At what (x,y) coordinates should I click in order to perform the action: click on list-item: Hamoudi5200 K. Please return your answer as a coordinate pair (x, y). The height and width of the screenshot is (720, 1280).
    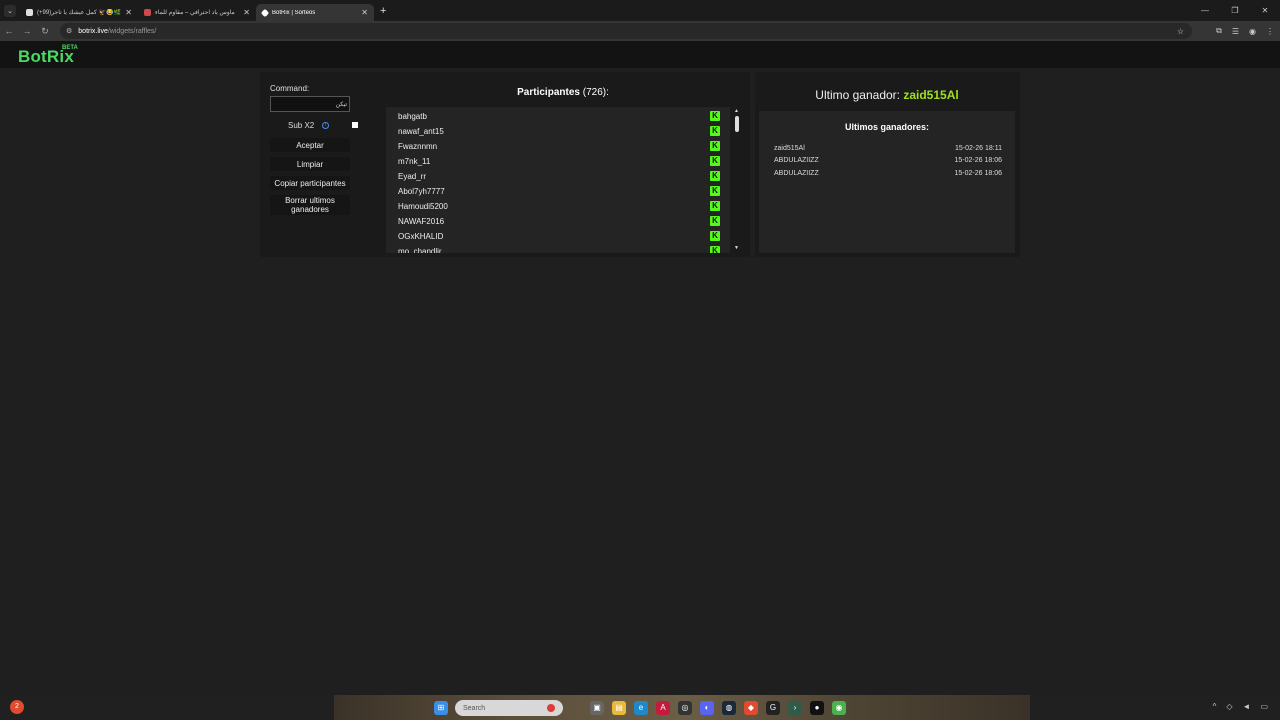
    Looking at the image, I should click on (558, 205).